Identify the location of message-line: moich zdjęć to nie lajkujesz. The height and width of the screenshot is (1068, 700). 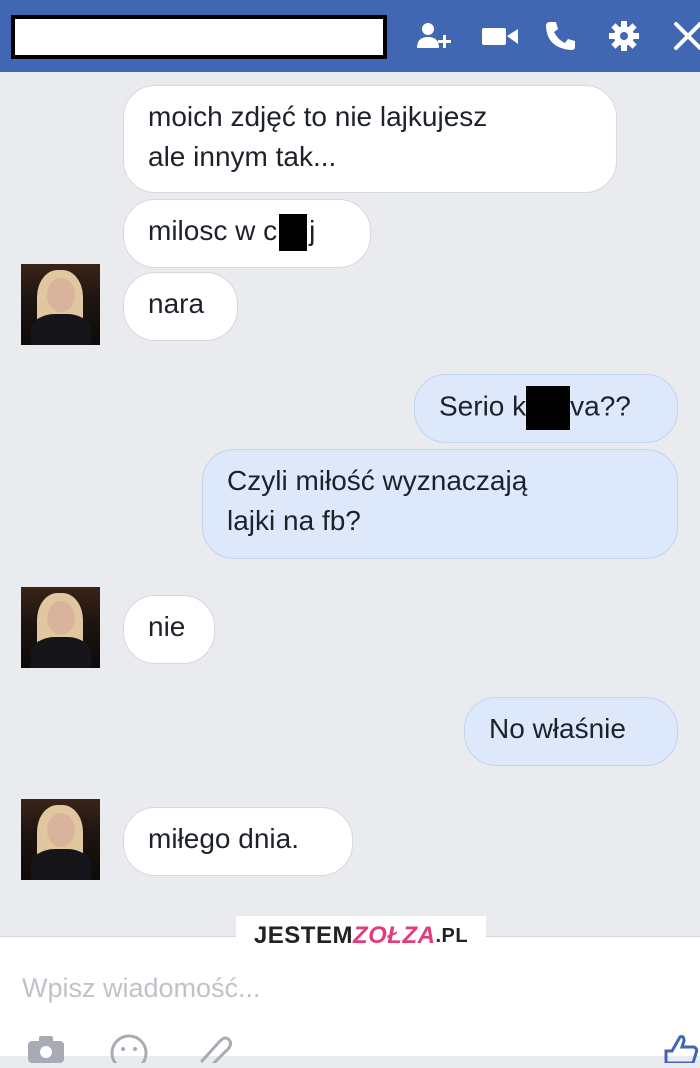
(318, 116).